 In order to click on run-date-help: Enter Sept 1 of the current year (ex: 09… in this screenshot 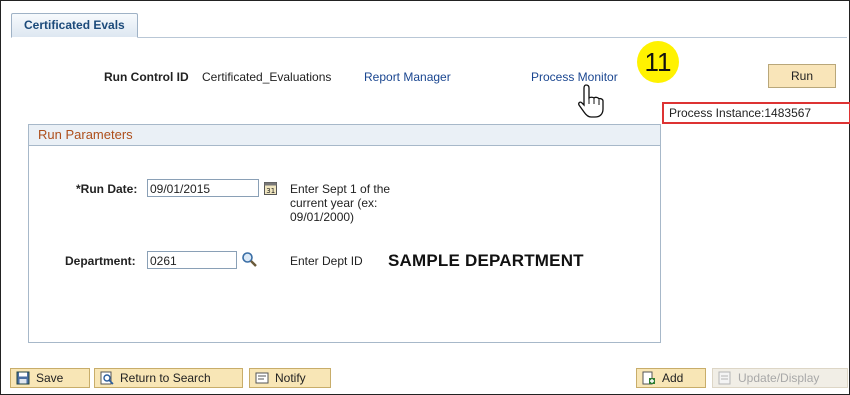, I will do `click(340, 203)`.